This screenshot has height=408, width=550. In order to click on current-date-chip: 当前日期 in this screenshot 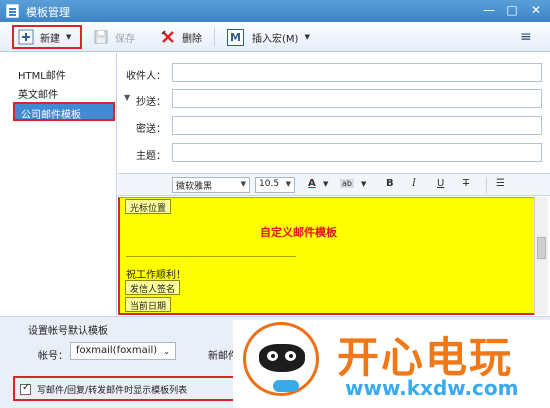, I will do `click(148, 304)`.